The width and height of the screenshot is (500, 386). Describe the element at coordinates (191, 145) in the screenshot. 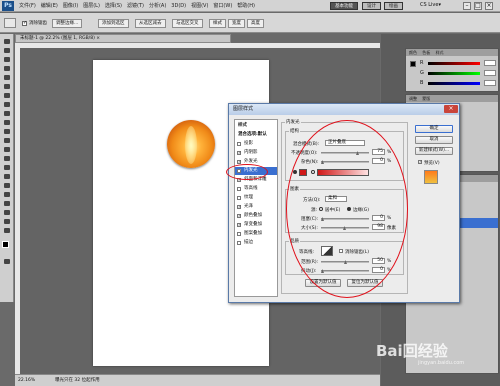

I see `orb-highlight` at that location.